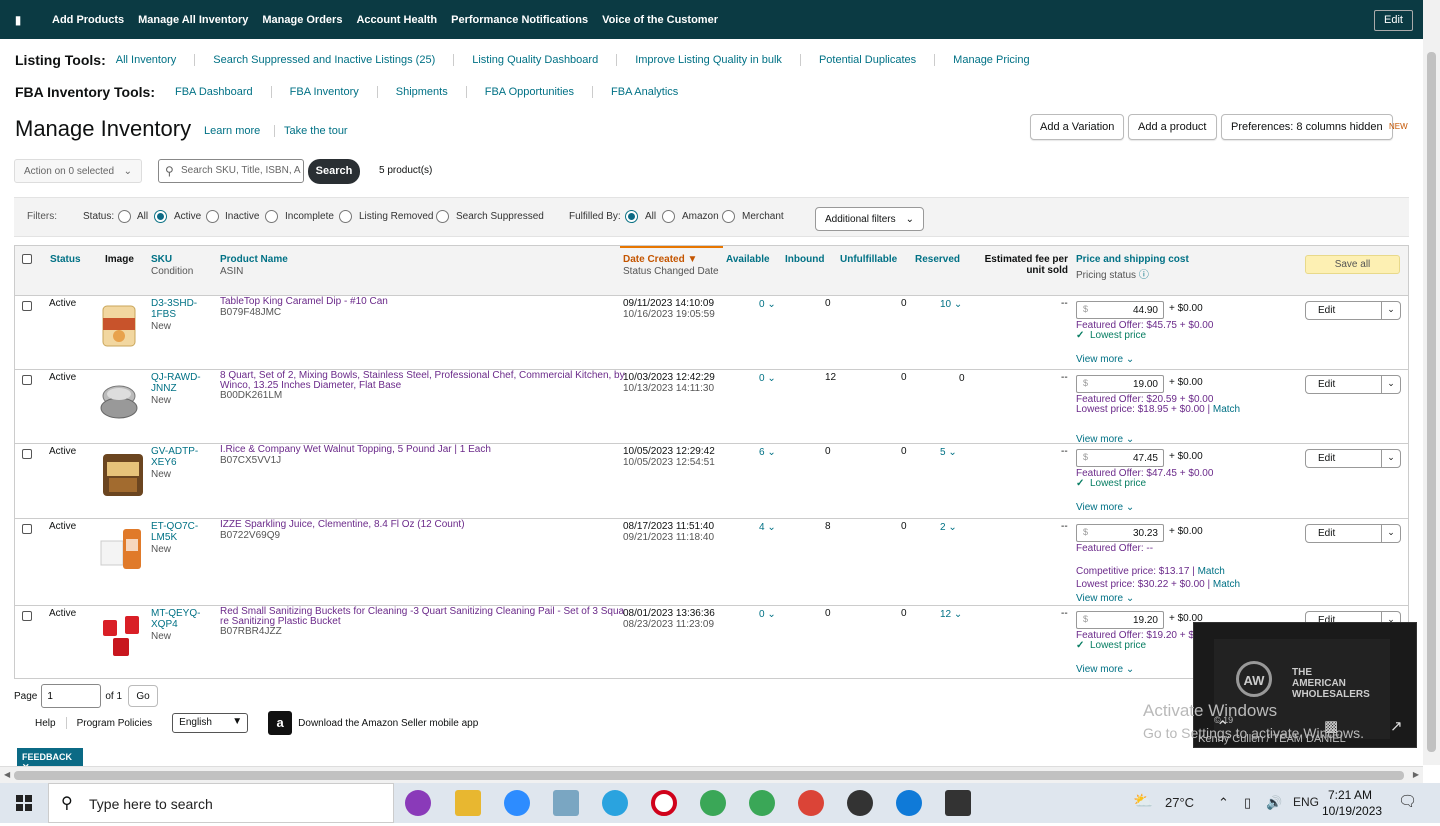 The height and width of the screenshot is (826, 1440). What do you see at coordinates (1352, 803) in the screenshot?
I see `clock: 7:21 AM 10/19/2023` at bounding box center [1352, 803].